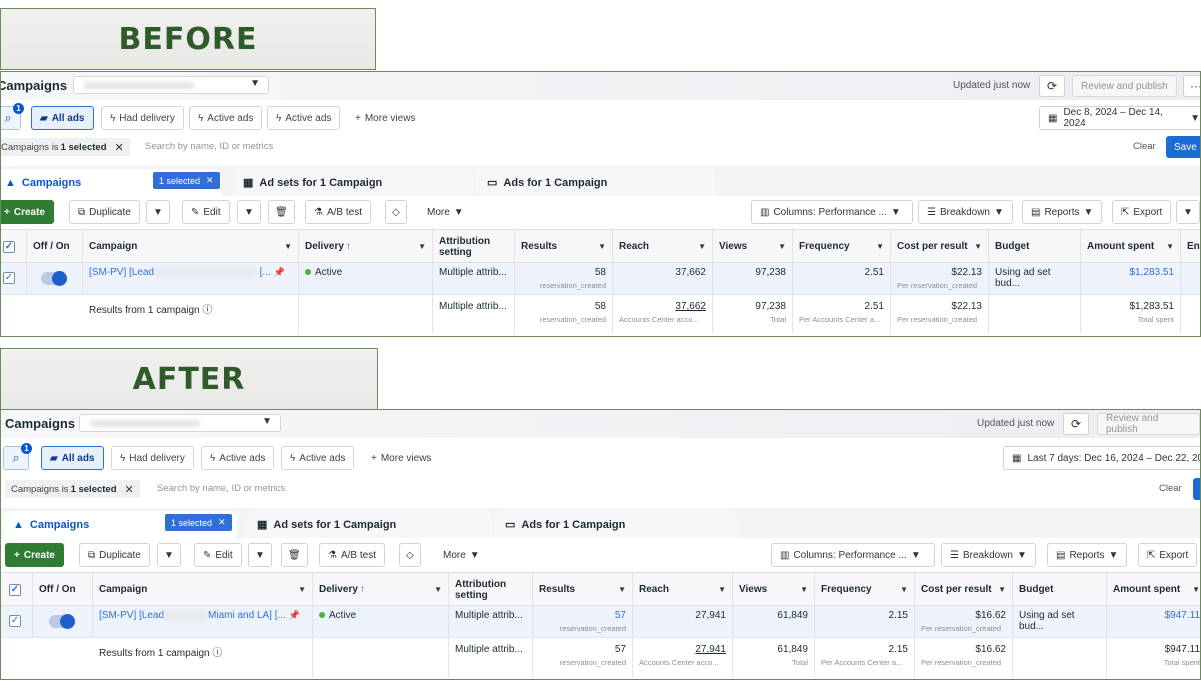  Describe the element at coordinates (203, 622) in the screenshot. I see `campaign-name: [SM-PV] [Lead Miami and LA] [... 📌` at that location.